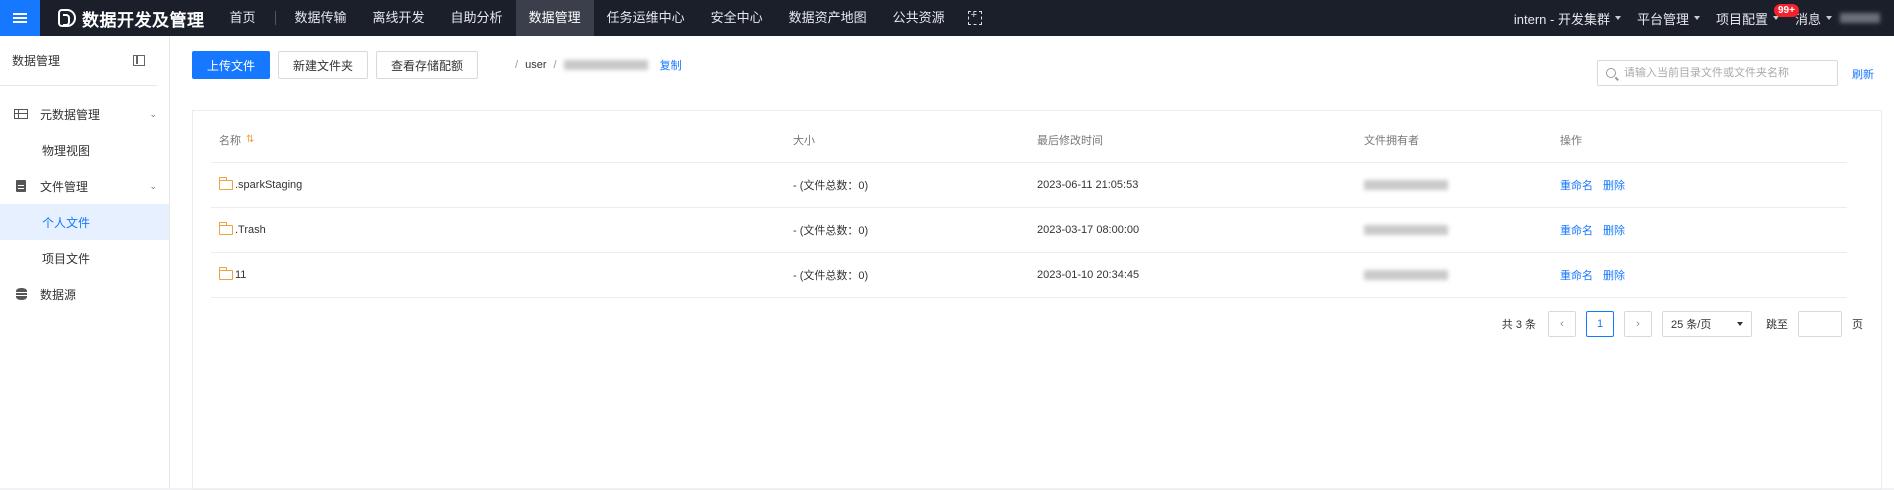 The height and width of the screenshot is (490, 1894). What do you see at coordinates (230, 140) in the screenshot?
I see `column-header-label: 名称` at bounding box center [230, 140].